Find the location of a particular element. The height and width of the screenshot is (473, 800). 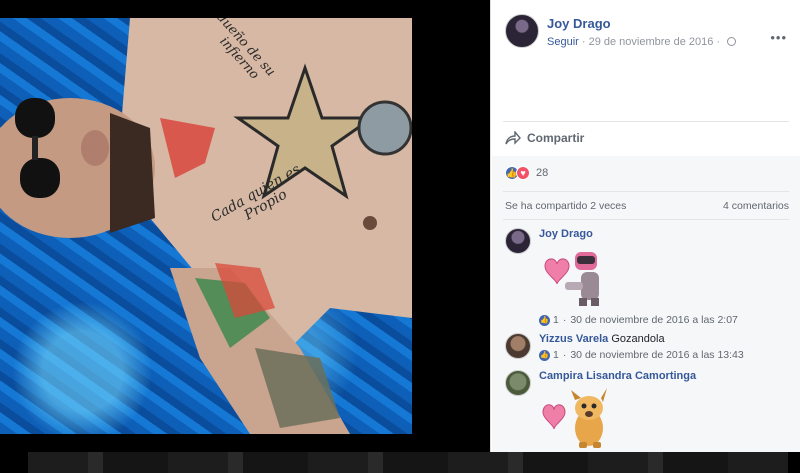

comment-text: Joy Drago is located at coordinates (566, 234).